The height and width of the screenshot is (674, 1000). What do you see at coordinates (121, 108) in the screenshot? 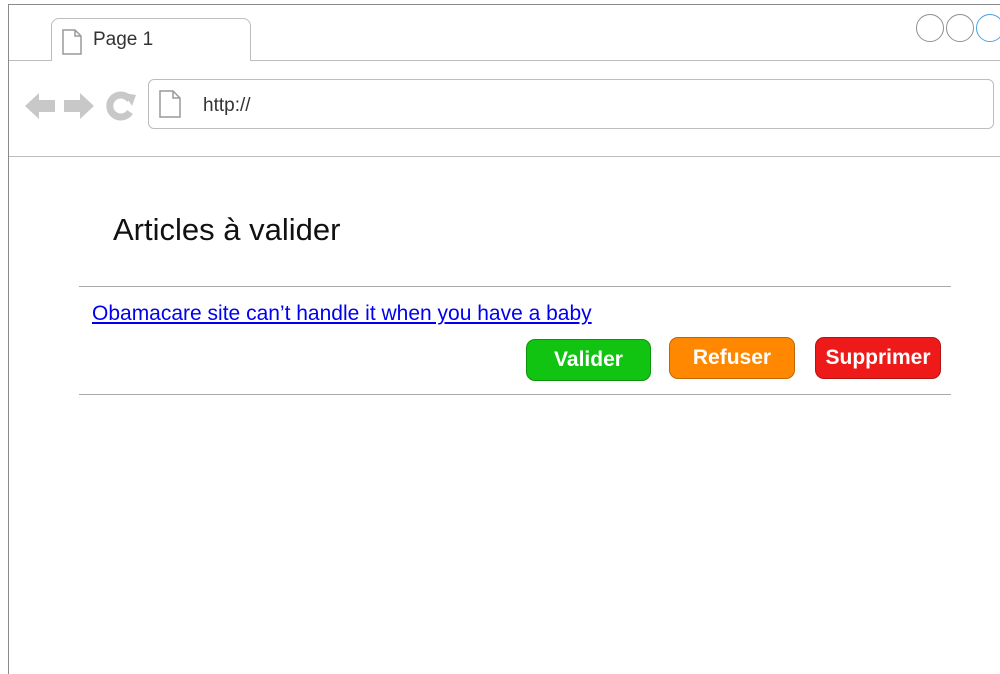
I see `reload-icon` at bounding box center [121, 108].